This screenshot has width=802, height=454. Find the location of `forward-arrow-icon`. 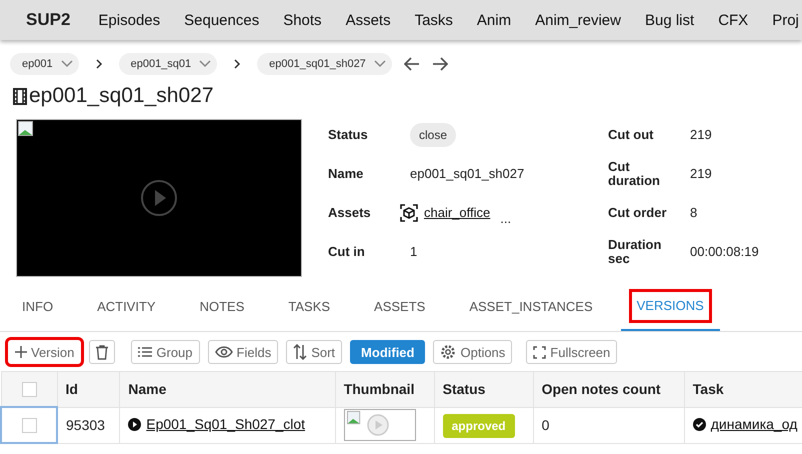

forward-arrow-icon is located at coordinates (440, 64).